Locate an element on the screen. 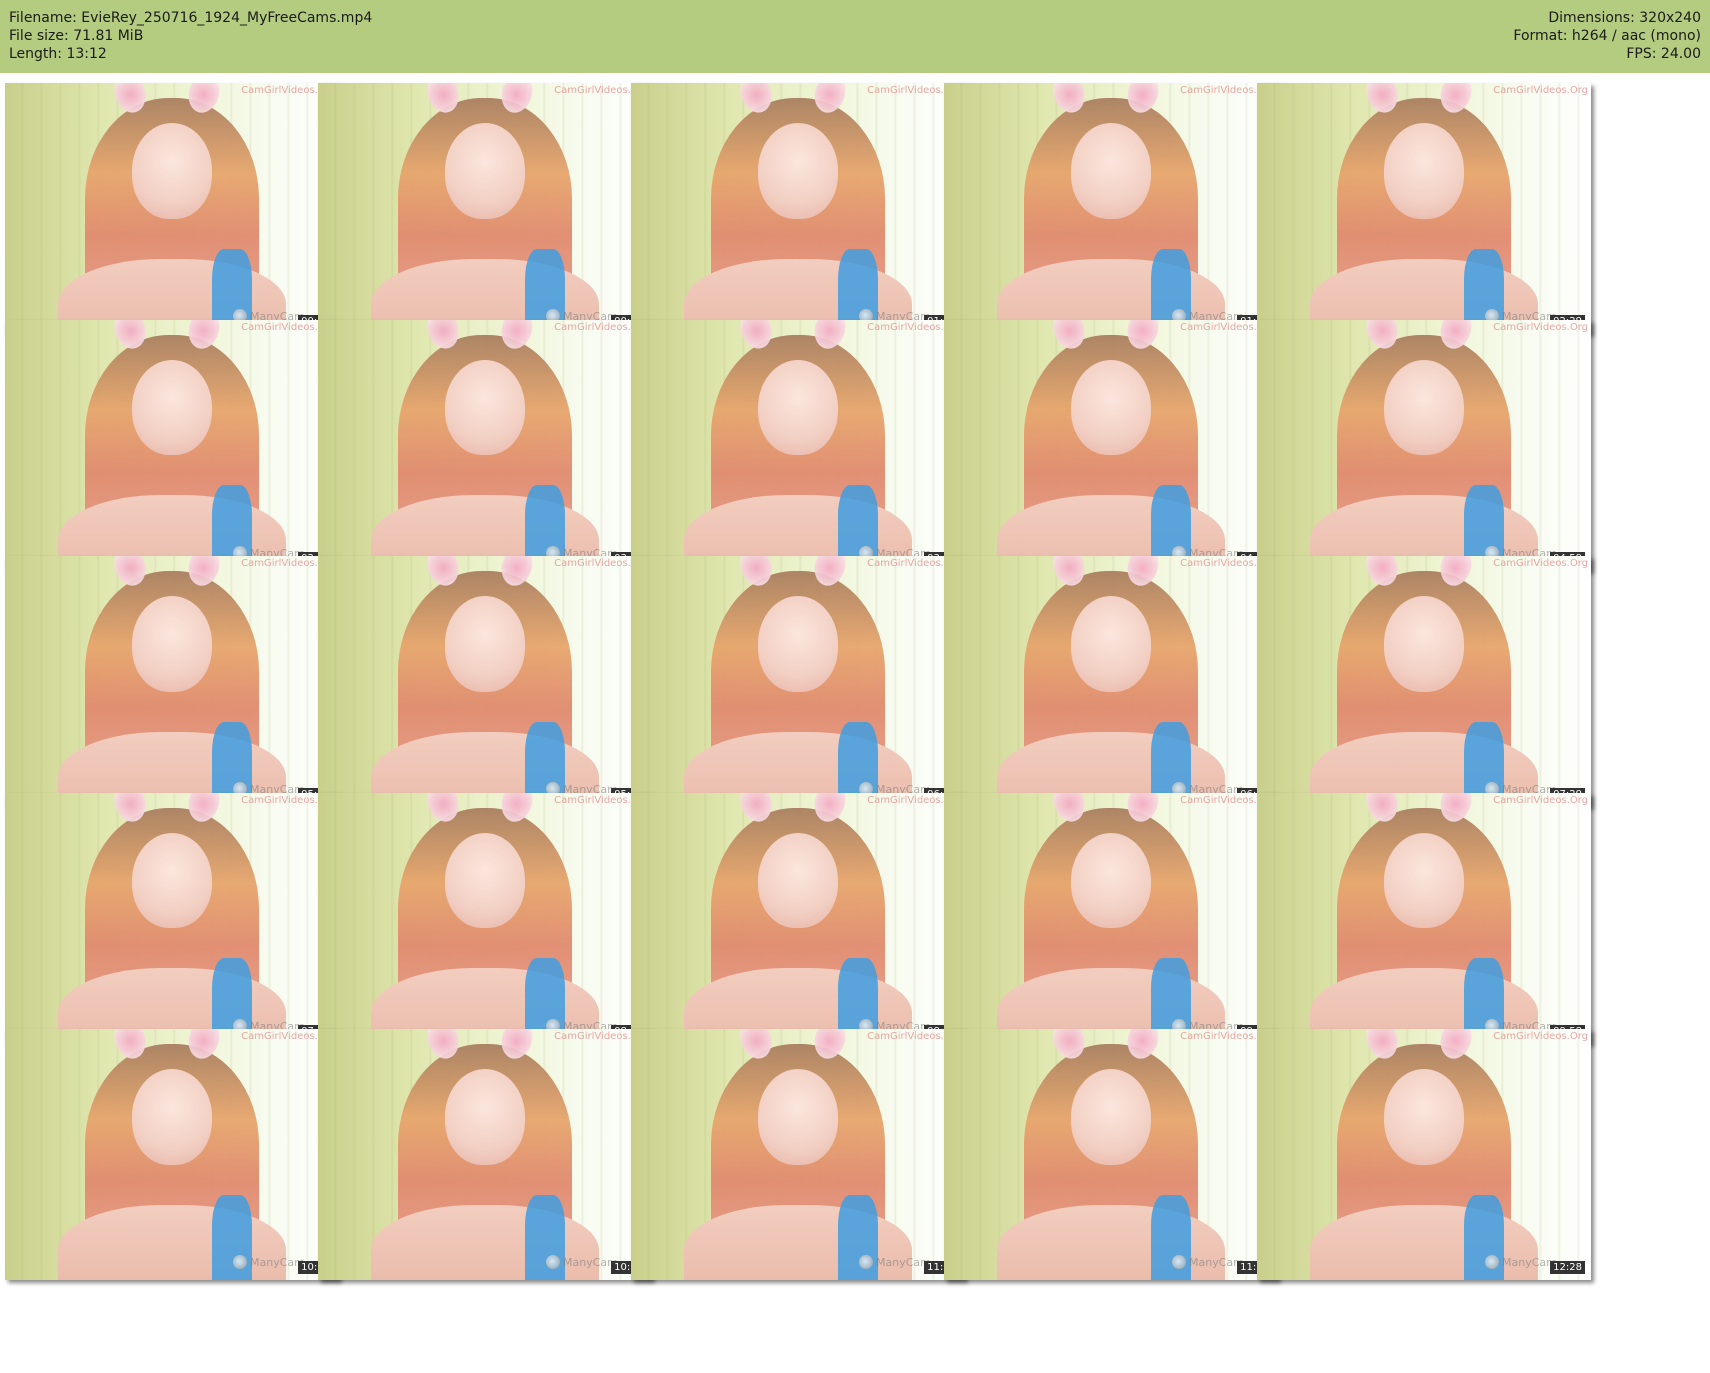 The height and width of the screenshot is (1373, 1710). video-thumbnail: CamGirlVideos.OrgManyCam07:59 is located at coordinates (172, 918).